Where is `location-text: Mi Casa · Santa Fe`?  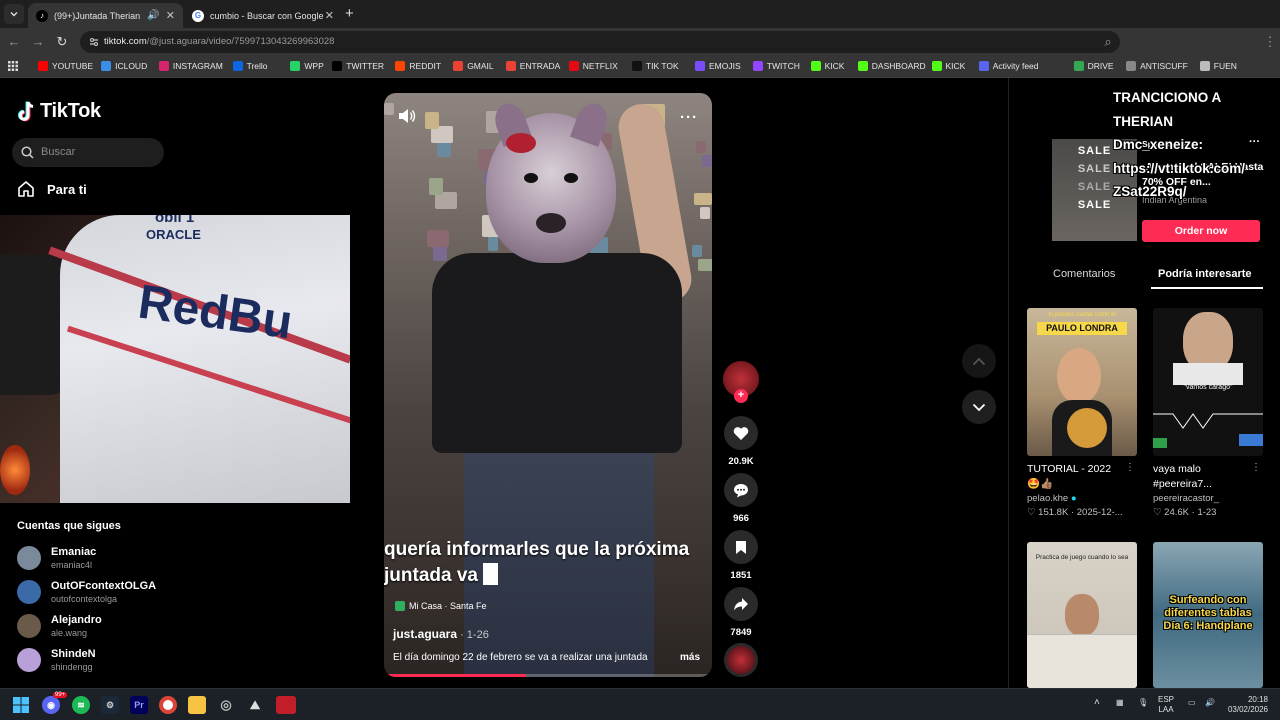 location-text: Mi Casa · Santa Fe is located at coordinates (448, 606).